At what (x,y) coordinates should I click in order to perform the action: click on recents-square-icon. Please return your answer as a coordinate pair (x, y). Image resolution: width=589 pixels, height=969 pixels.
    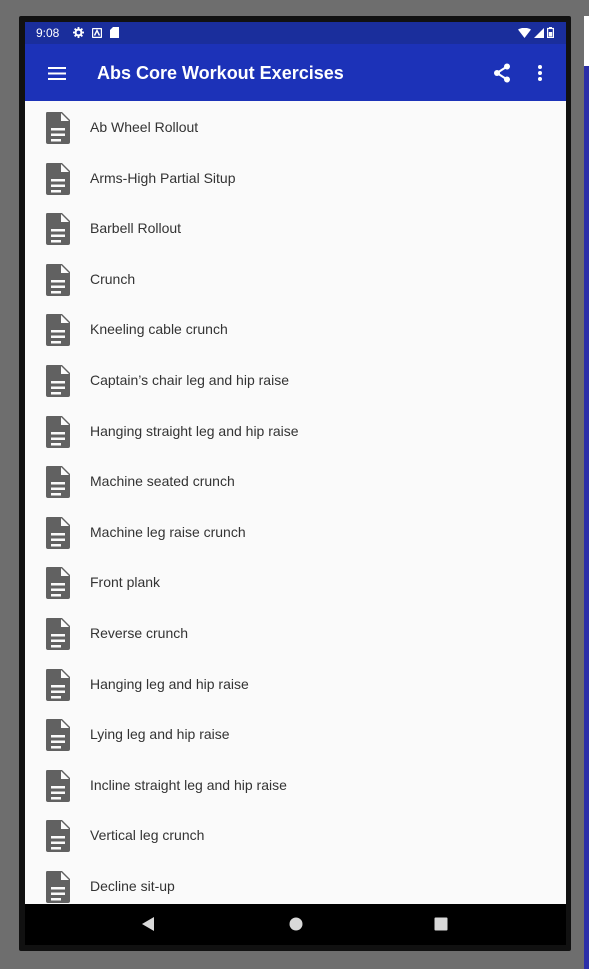
    Looking at the image, I should click on (441, 924).